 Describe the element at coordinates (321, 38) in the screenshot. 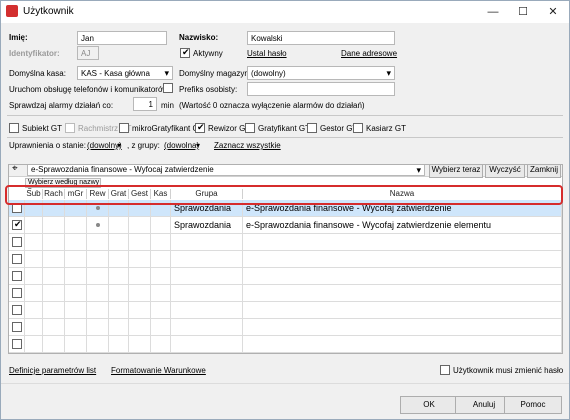

I see `nazwisko-input: Kowalski` at that location.